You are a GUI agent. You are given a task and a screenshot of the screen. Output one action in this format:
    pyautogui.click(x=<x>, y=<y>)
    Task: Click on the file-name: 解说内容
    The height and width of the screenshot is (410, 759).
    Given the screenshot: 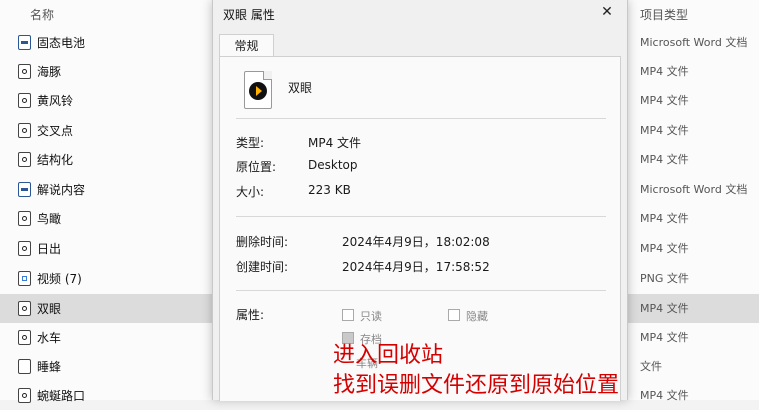 What is the action you would take?
    pyautogui.click(x=61, y=190)
    